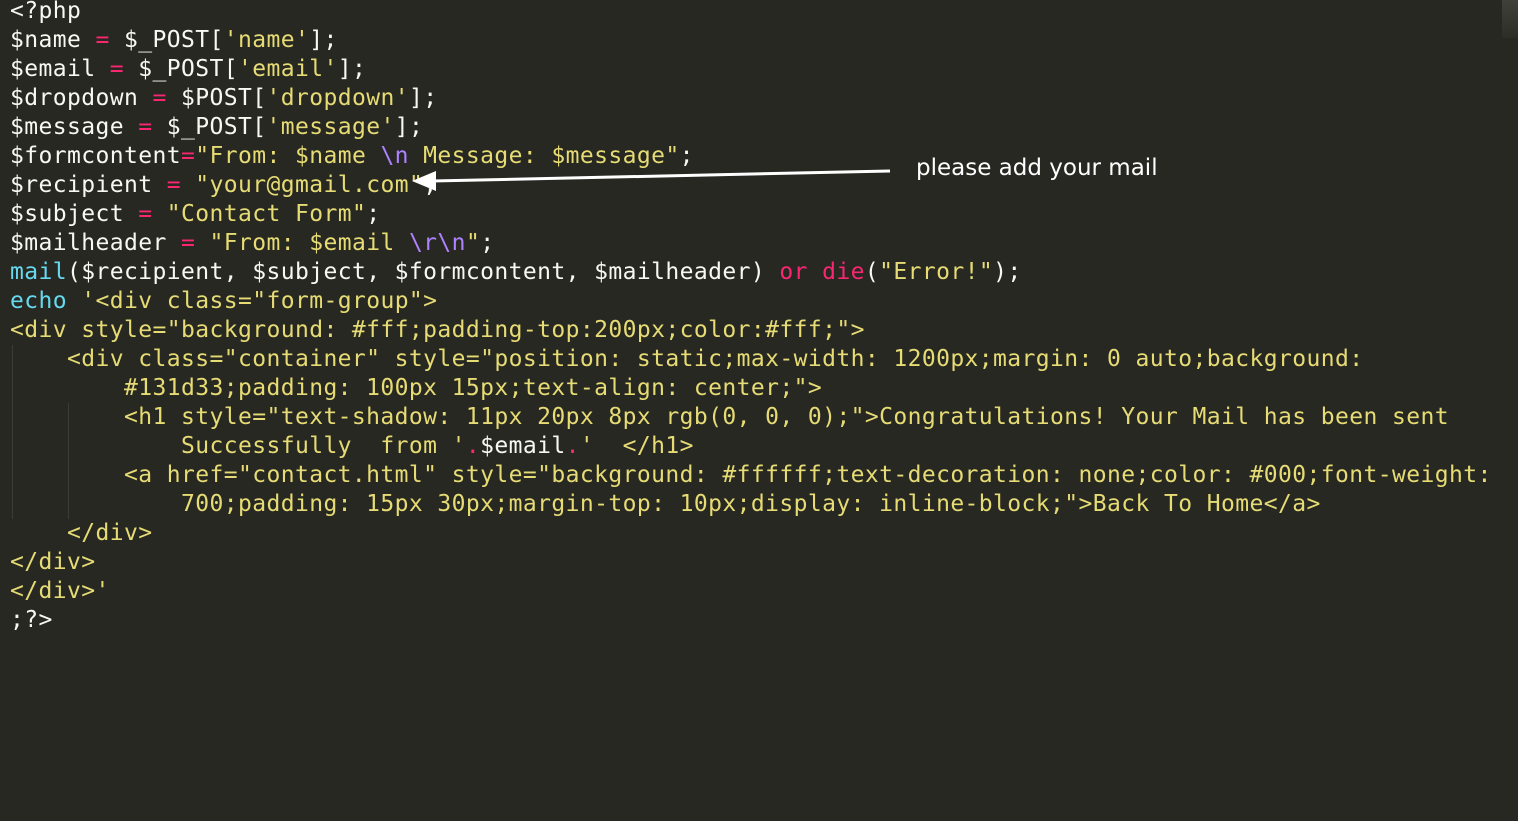  I want to click on code-line: $mailheader = "From: $email \r\n";, so click(751, 243).